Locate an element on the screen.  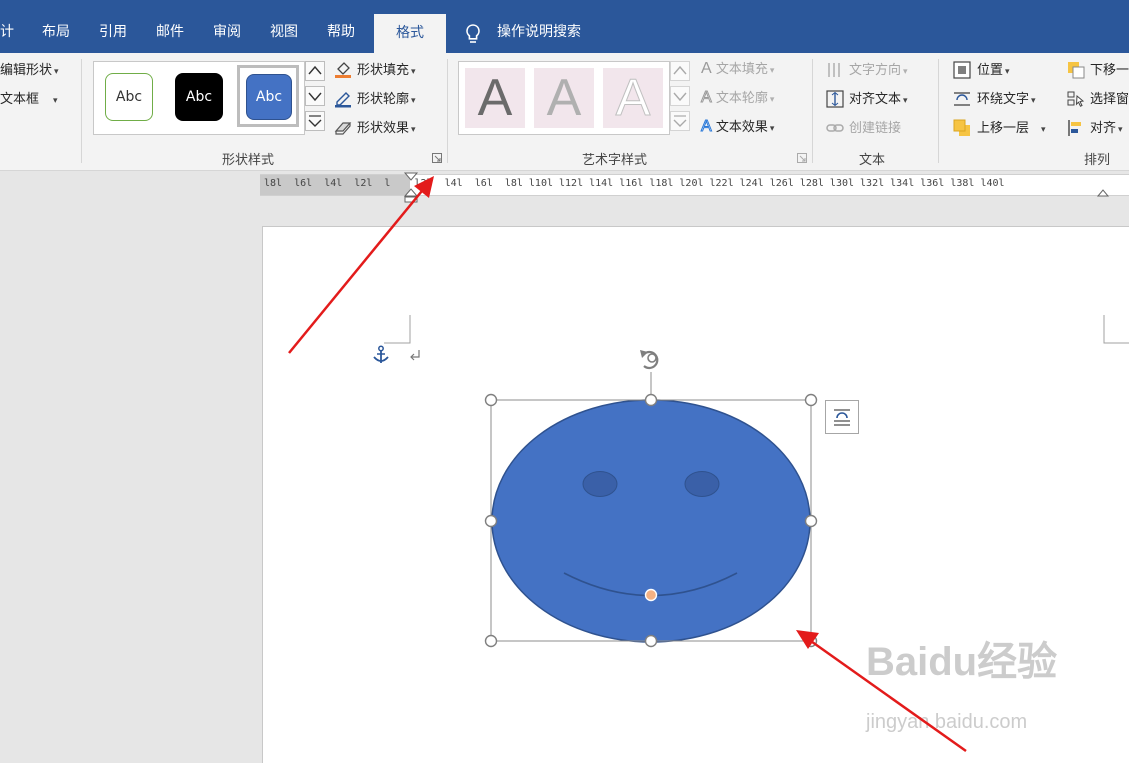
wordart-scroll-up is located at coordinates (680, 71).